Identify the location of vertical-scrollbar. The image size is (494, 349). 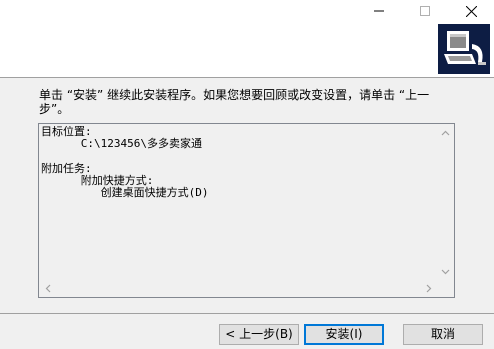
(445, 202).